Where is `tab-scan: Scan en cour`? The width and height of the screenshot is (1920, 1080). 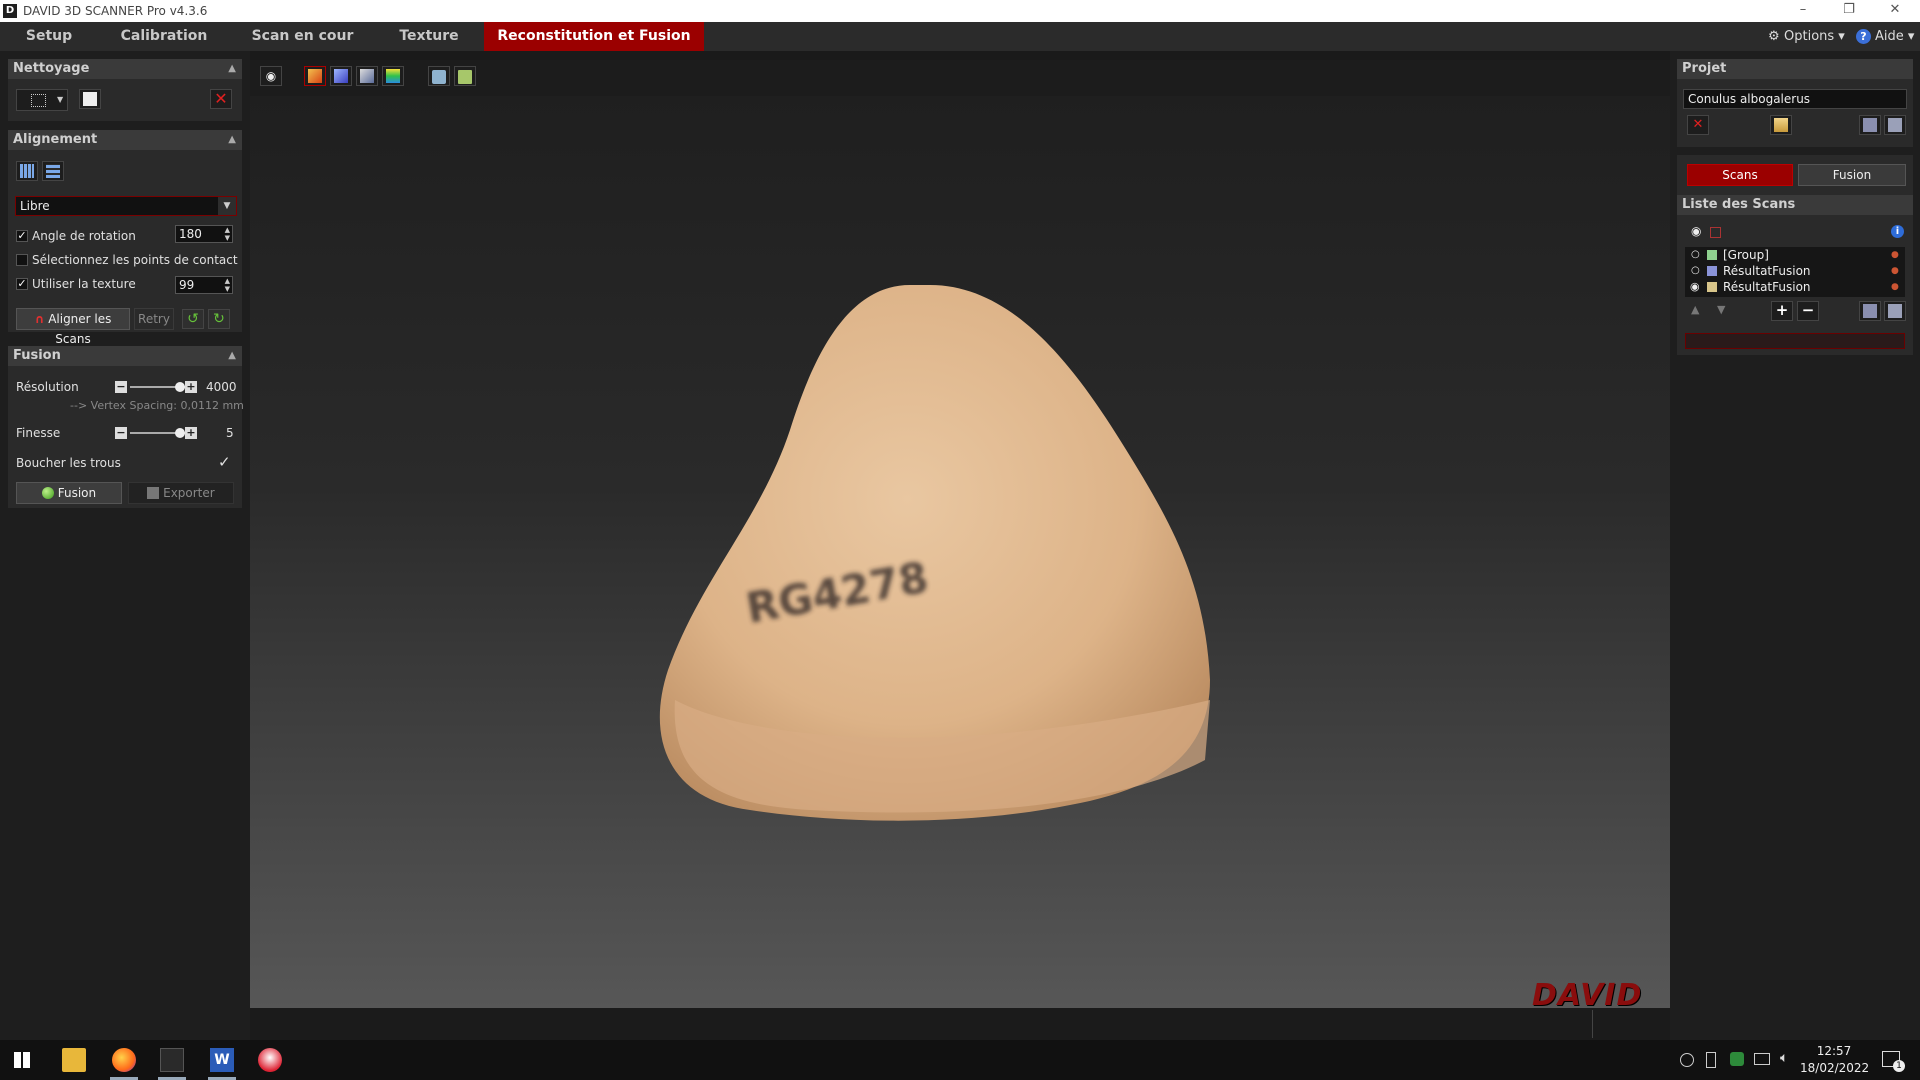 tab-scan: Scan en cour is located at coordinates (302, 36).